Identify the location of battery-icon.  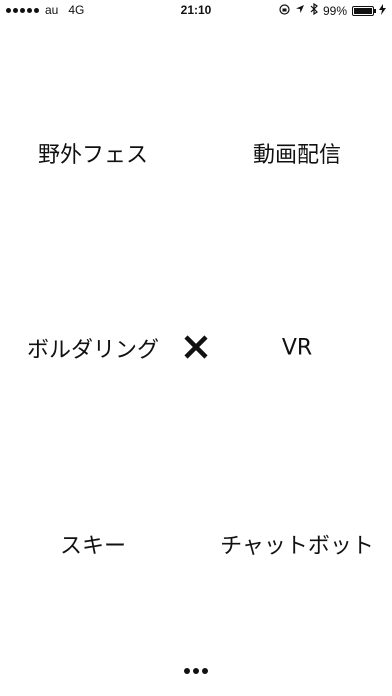
(364, 10).